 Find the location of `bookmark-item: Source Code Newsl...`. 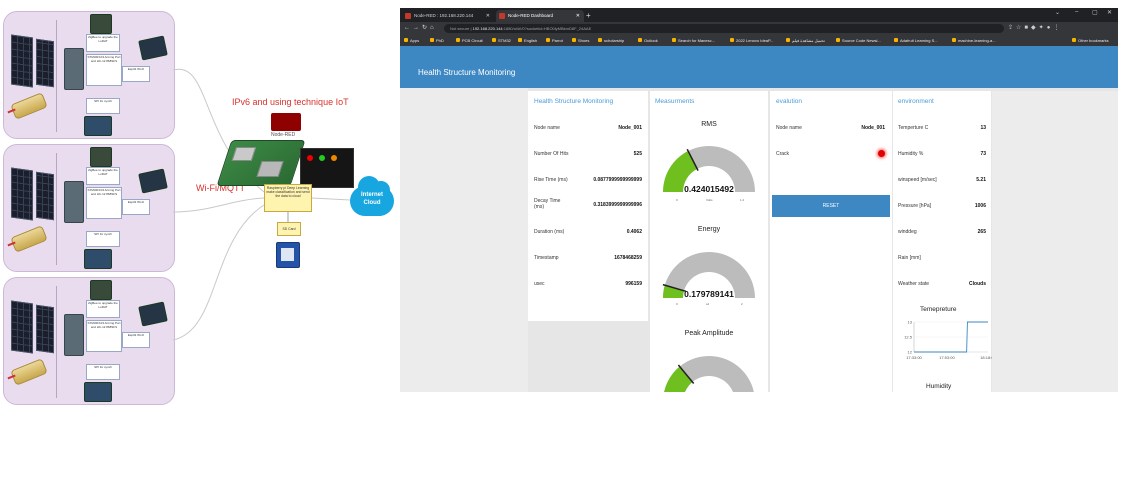

bookmark-item: Source Code Newsl... is located at coordinates (858, 40).